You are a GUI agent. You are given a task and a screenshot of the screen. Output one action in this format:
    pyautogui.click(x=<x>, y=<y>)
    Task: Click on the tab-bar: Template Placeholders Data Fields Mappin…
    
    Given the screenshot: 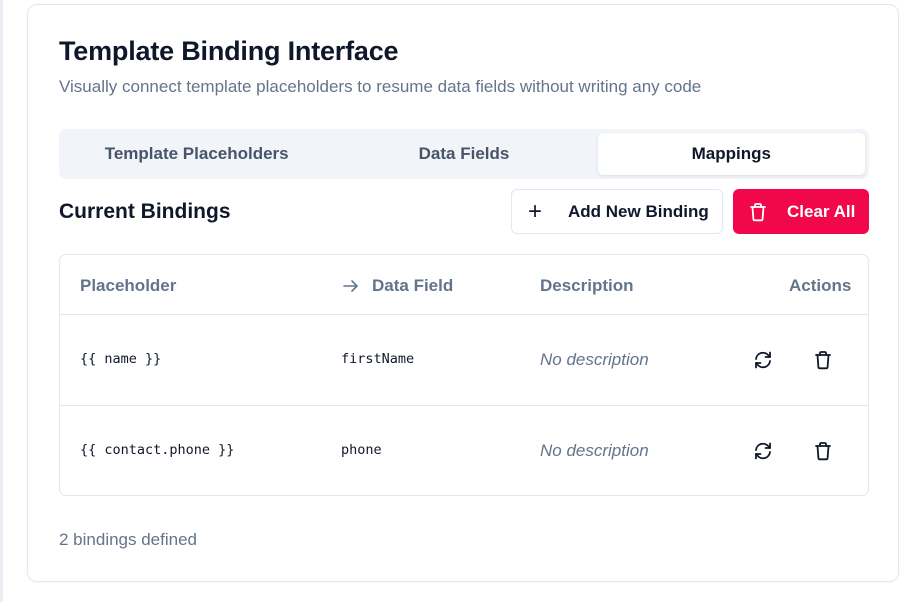 What is the action you would take?
    pyautogui.click(x=464, y=154)
    